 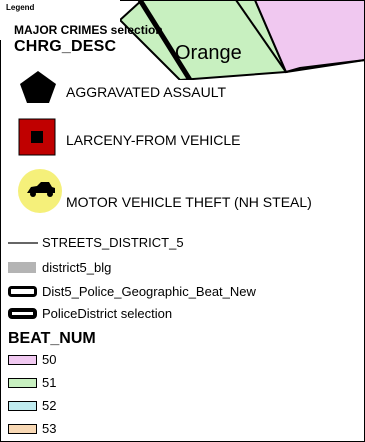 What do you see at coordinates (189, 202) in the screenshot?
I see `crime-label-motor-vehicle-theft: MOTOR VEHICLE THEFT (NH STEAL)` at bounding box center [189, 202].